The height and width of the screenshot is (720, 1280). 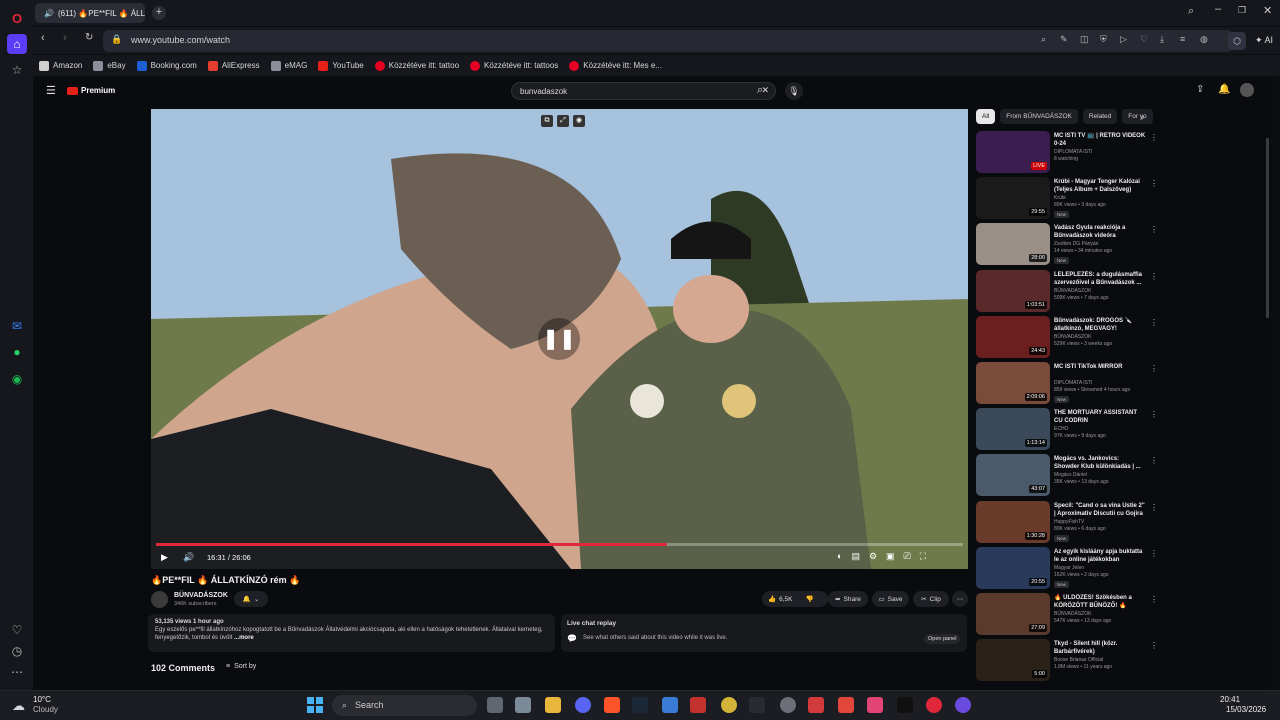 What do you see at coordinates (1142, 117) in the screenshot?
I see `chip-next-arrow-icon: ›` at bounding box center [1142, 117].